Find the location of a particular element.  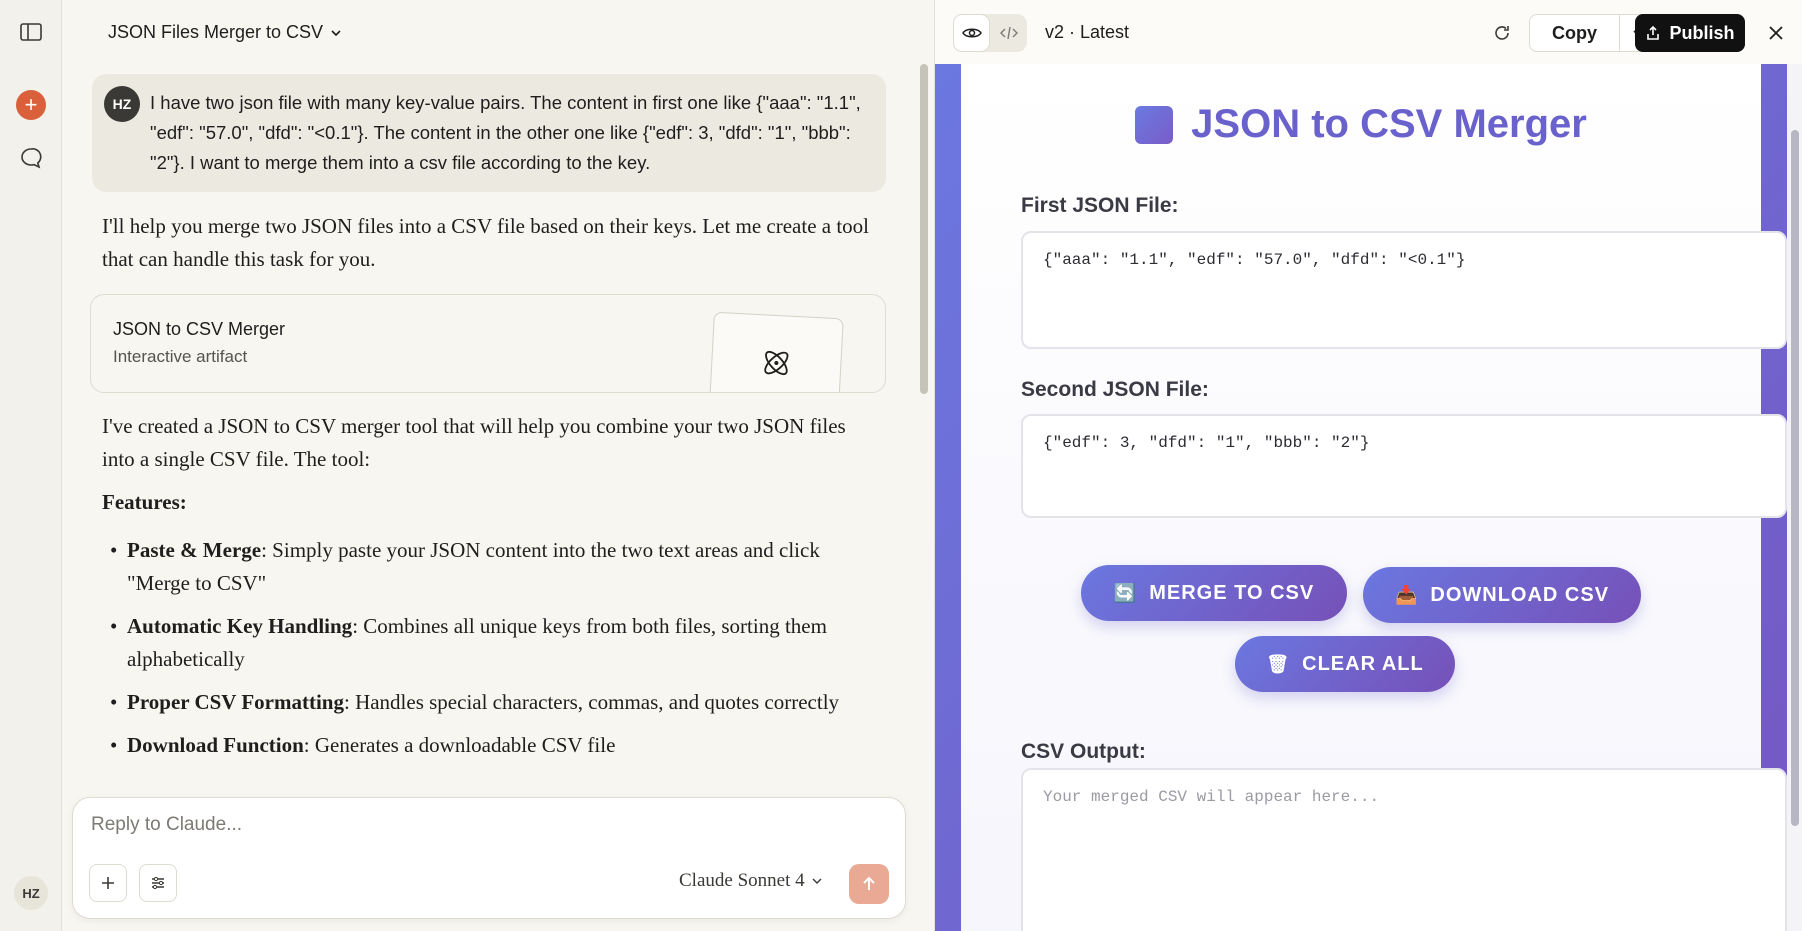

artifact-card: JSON to CSV Merger Interactive artifact is located at coordinates (488, 343).